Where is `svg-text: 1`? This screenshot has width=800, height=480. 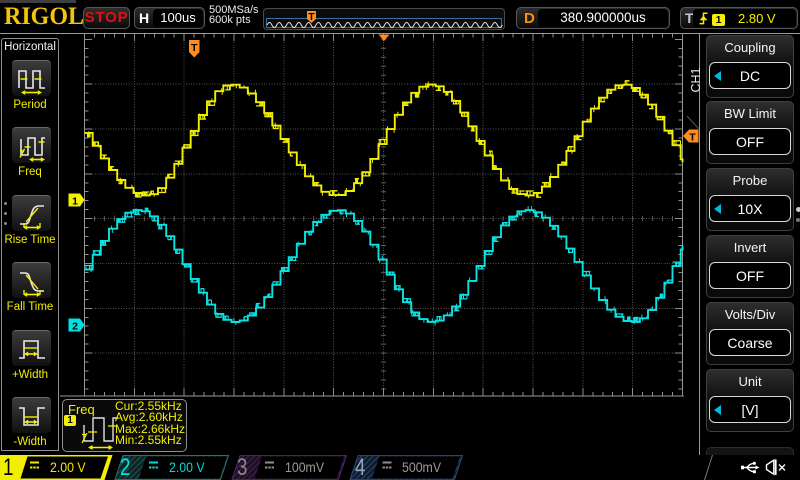
svg-text: 1 is located at coordinates (75, 202).